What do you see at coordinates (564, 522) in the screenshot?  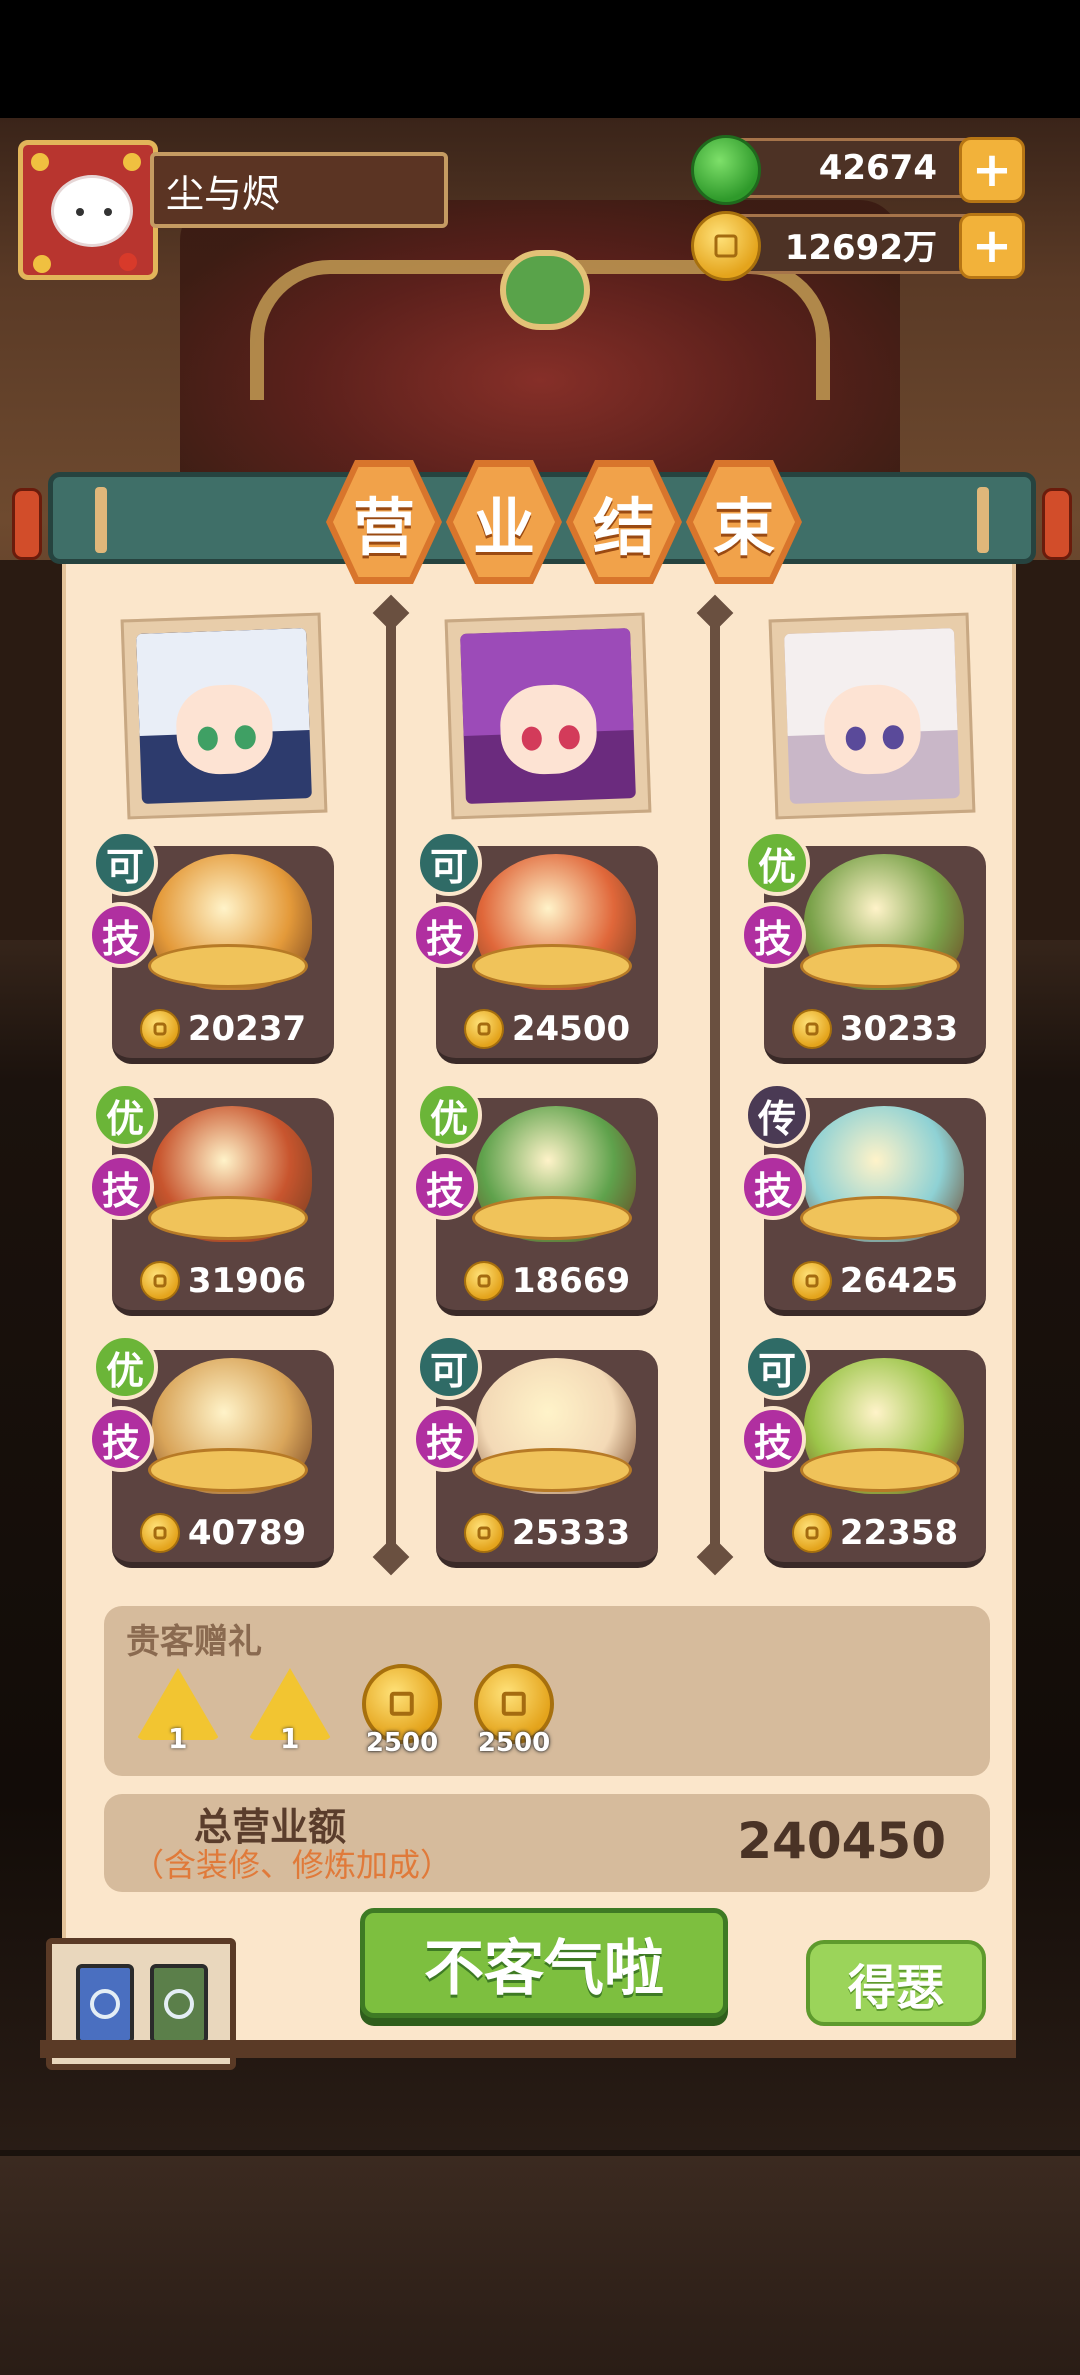 I see `page-title: 营 业 结 束` at bounding box center [564, 522].